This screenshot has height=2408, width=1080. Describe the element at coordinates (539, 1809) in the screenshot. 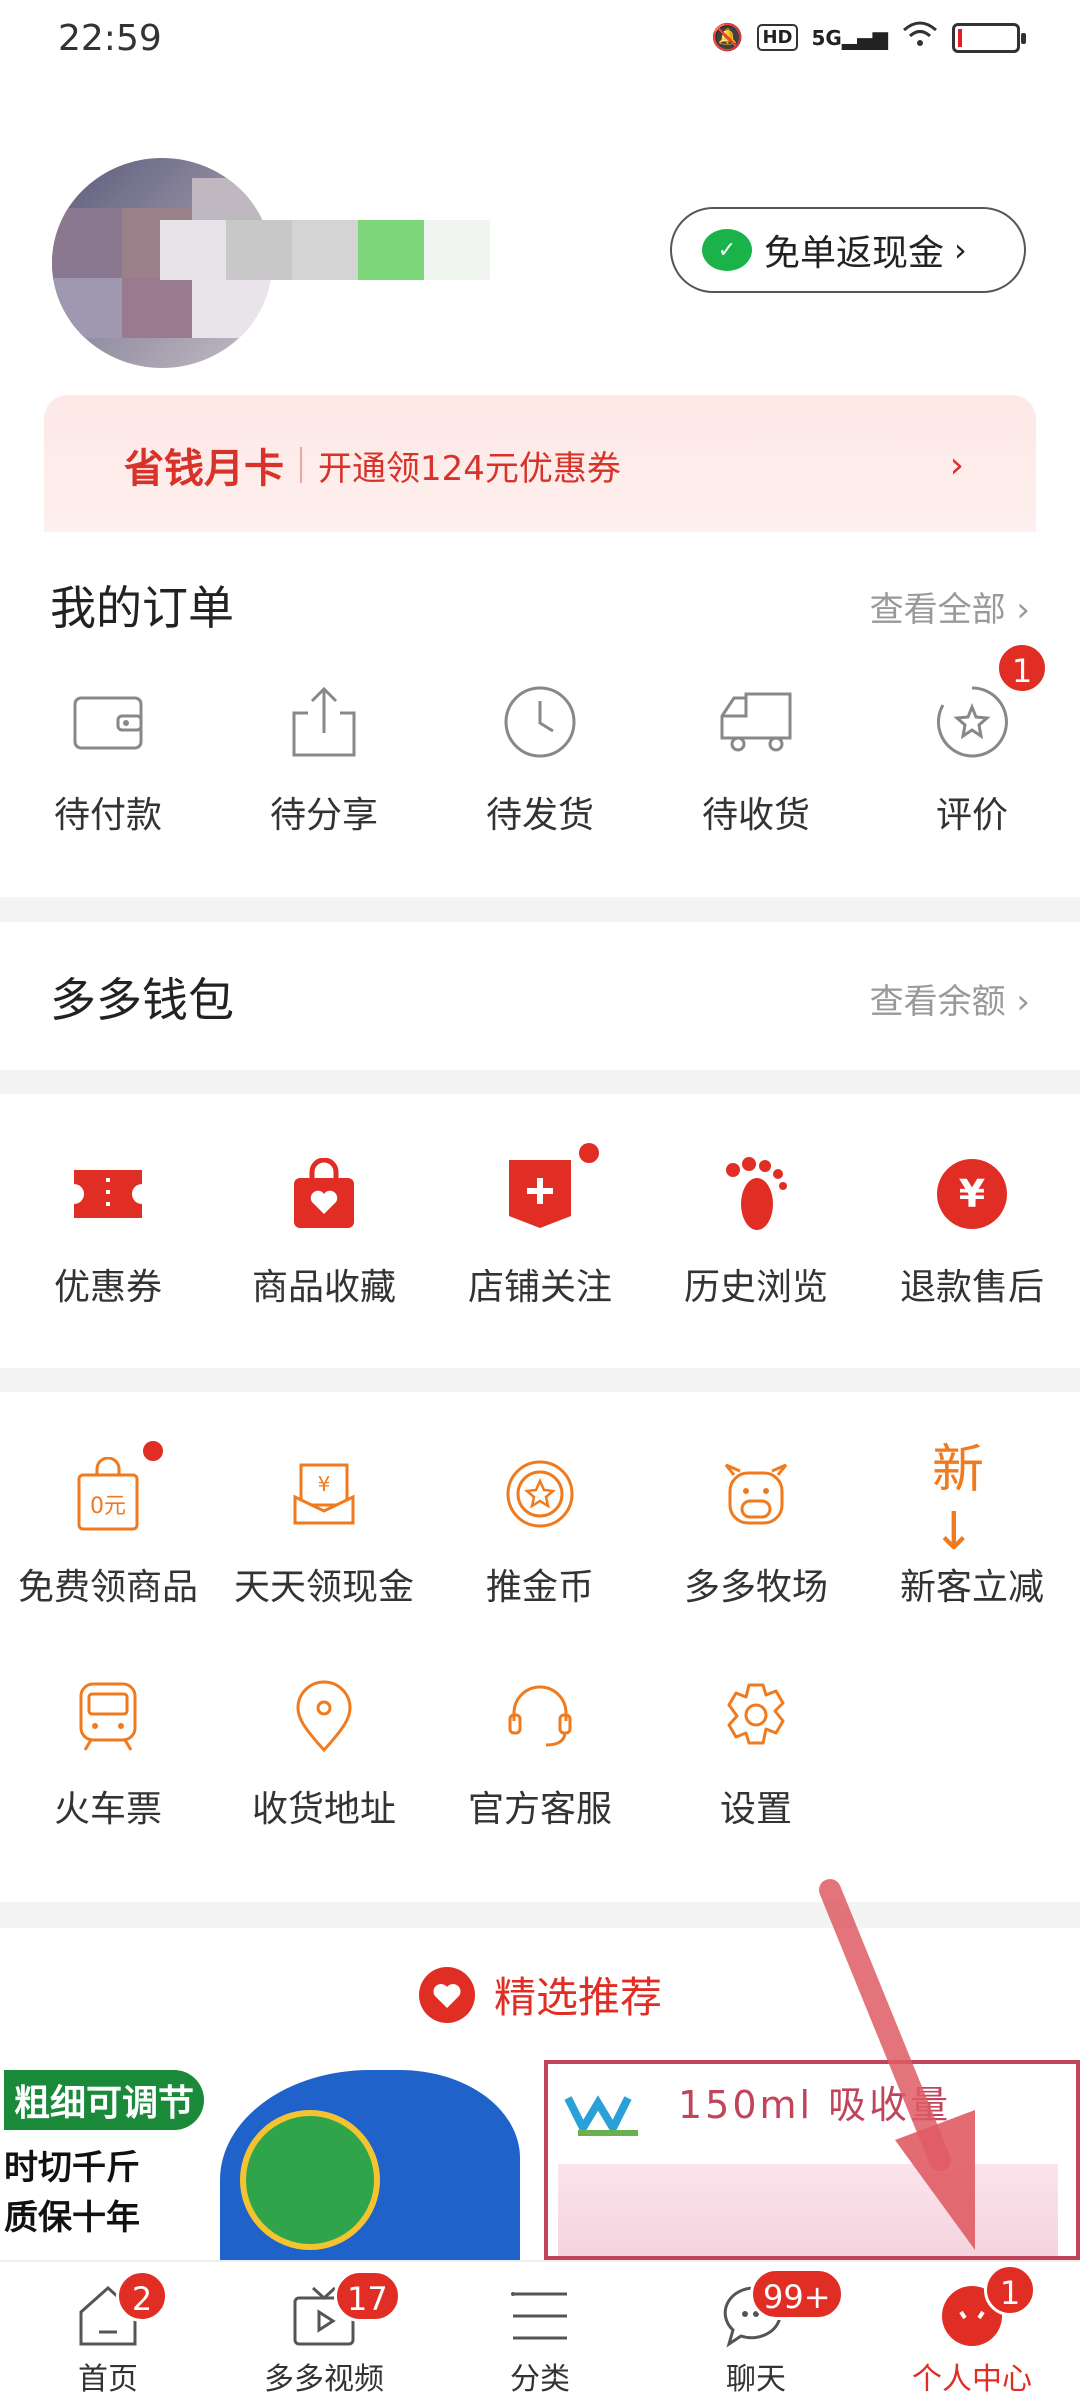

I see `tool-label: 官方客服` at that location.